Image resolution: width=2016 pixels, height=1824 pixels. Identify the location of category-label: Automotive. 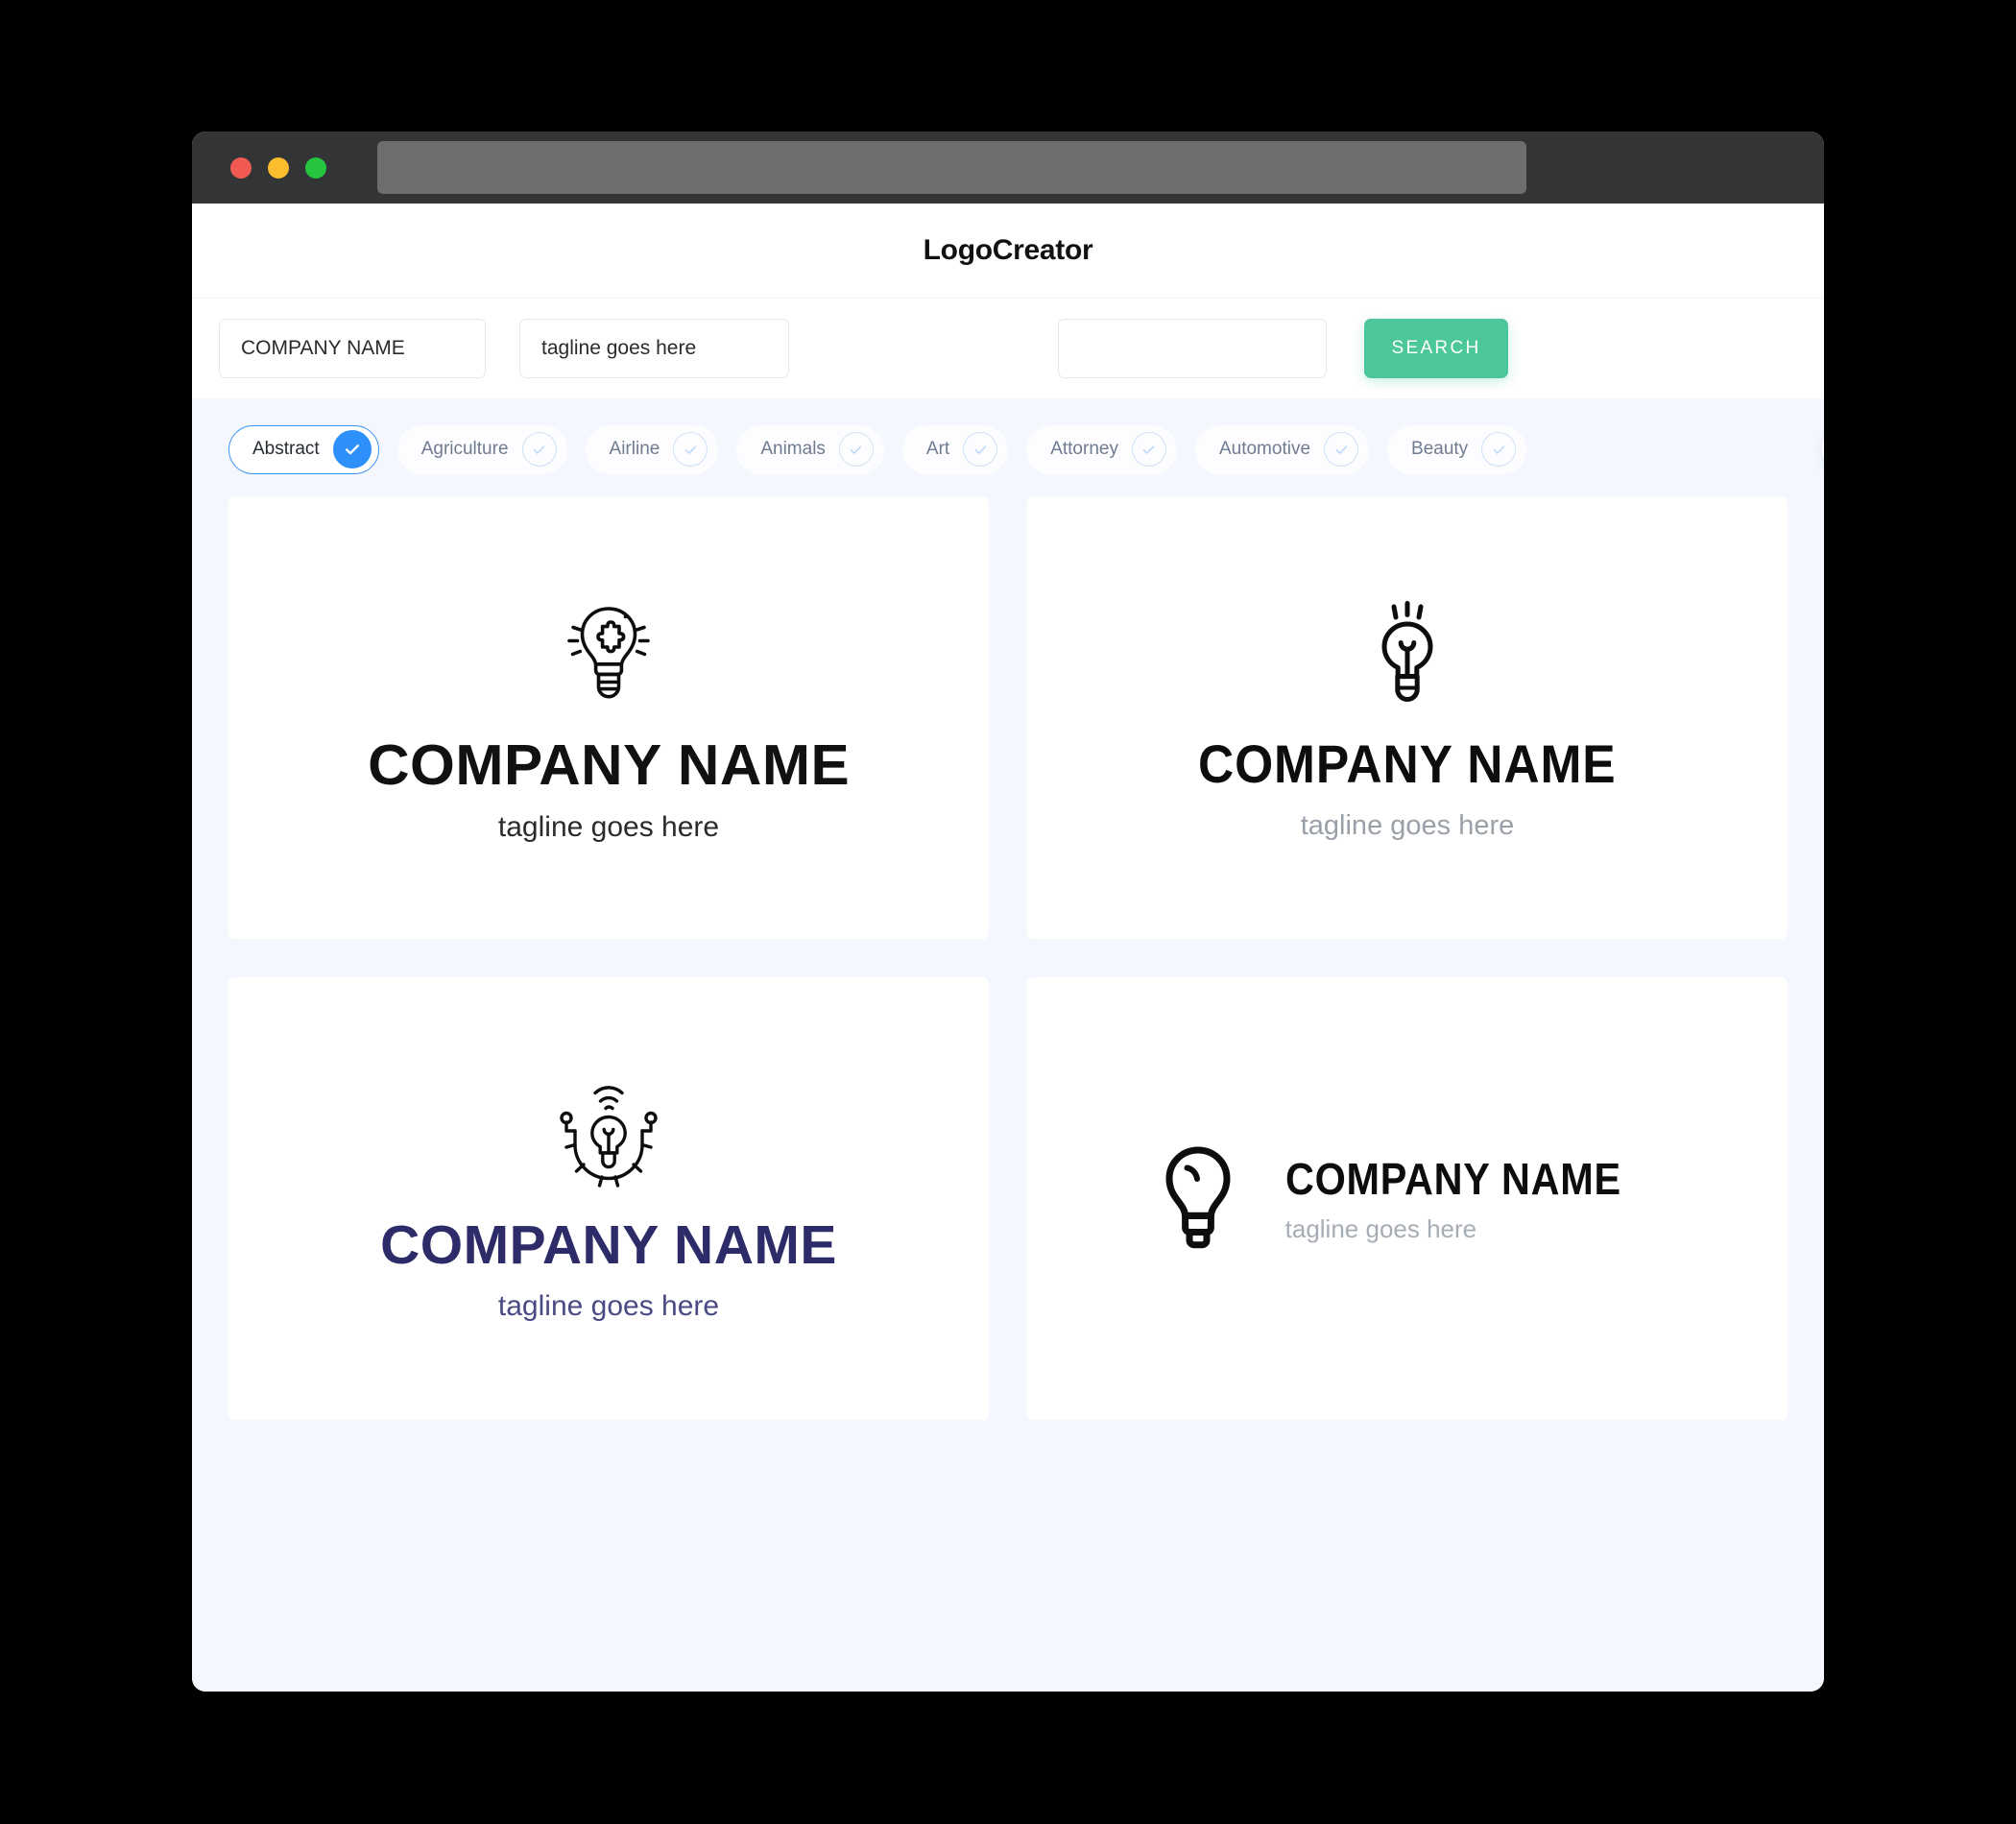
(1264, 449).